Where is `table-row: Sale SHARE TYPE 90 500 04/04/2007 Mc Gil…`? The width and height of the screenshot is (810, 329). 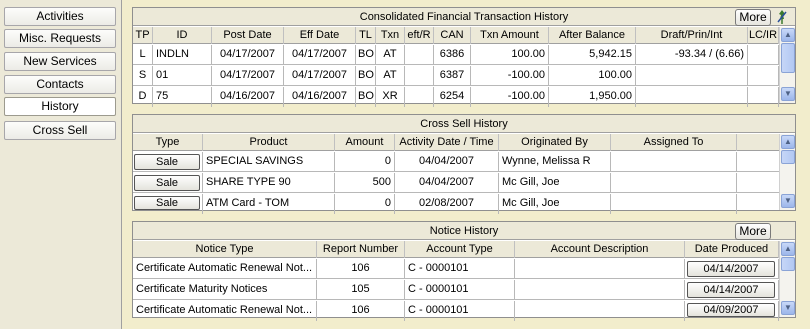 table-row: Sale SHARE TYPE 90 500 04/04/2007 Mc Gil… is located at coordinates (456, 183).